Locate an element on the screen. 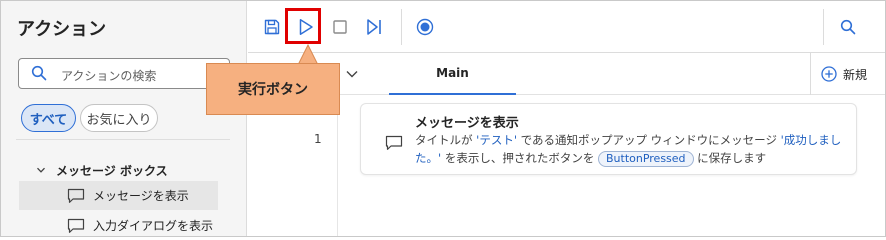 The width and height of the screenshot is (886, 240). action-item-label: 入力ダイアログを表示 is located at coordinates (153, 226).